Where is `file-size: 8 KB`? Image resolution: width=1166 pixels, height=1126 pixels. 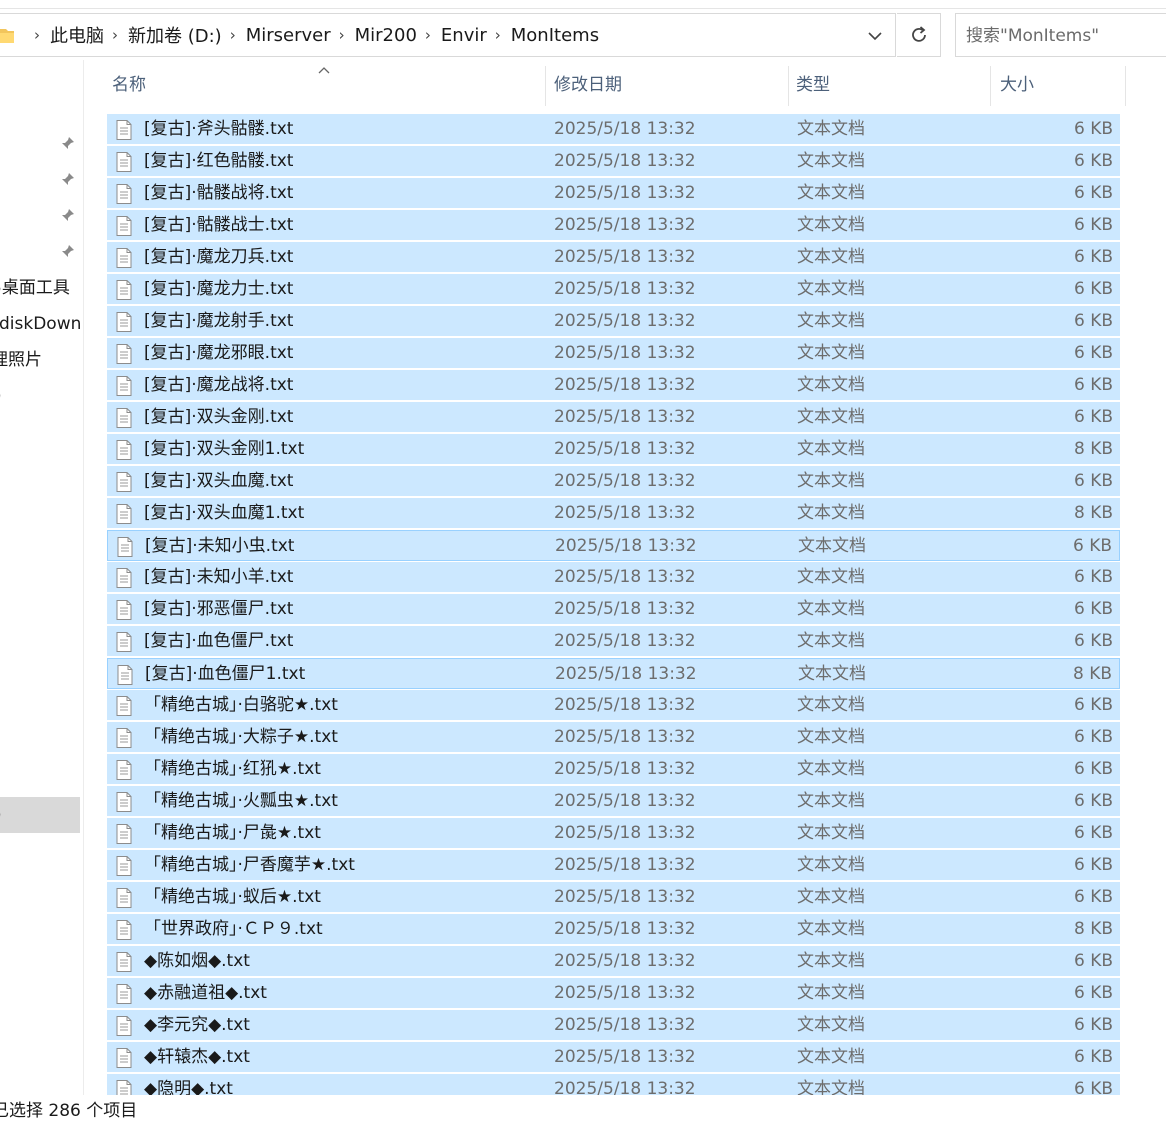 file-size: 8 KB is located at coordinates (1093, 449).